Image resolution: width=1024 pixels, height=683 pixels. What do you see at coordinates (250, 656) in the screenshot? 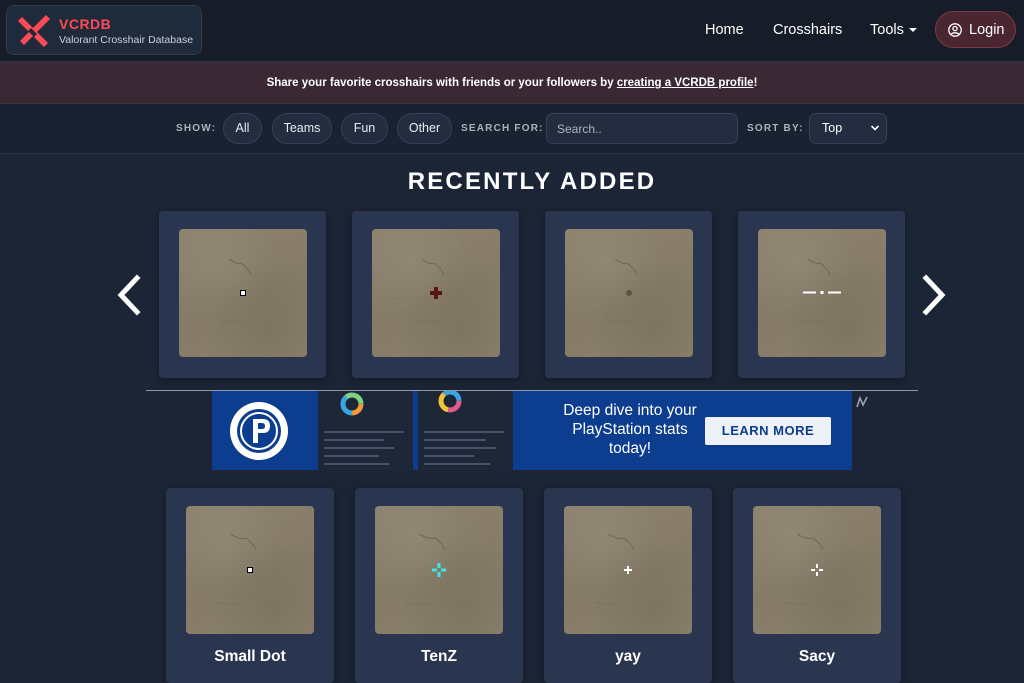
I see `crosshair-name: Small Dot` at bounding box center [250, 656].